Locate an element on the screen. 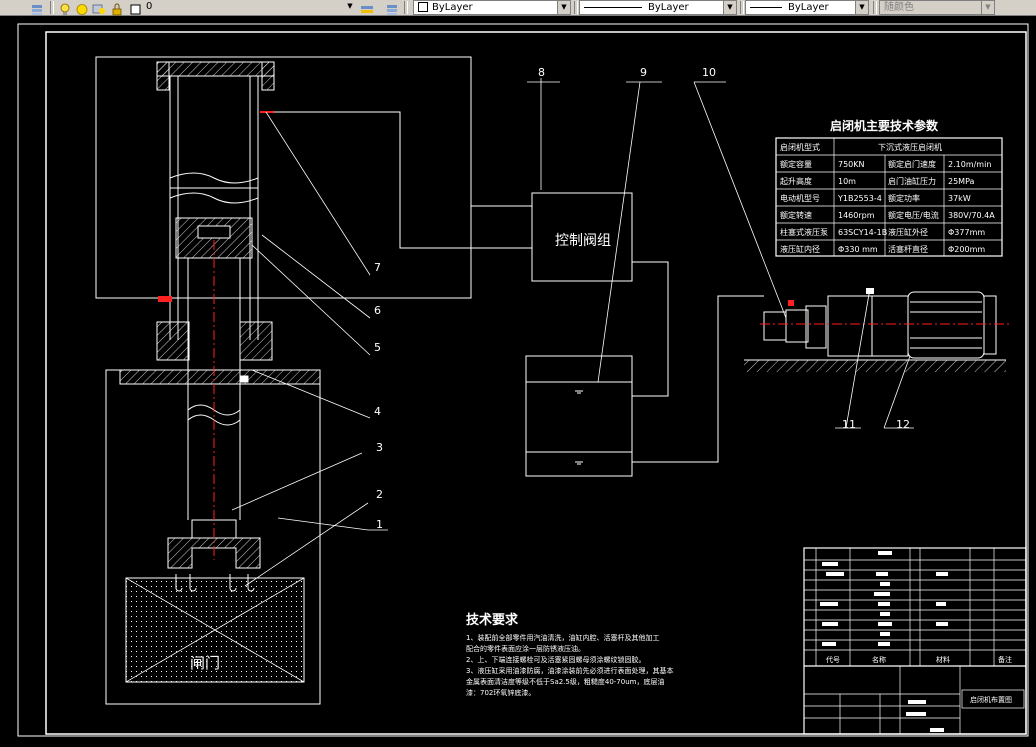 The image size is (1036, 747). plotstyle-value: 随颜色 is located at coordinates (899, 7).